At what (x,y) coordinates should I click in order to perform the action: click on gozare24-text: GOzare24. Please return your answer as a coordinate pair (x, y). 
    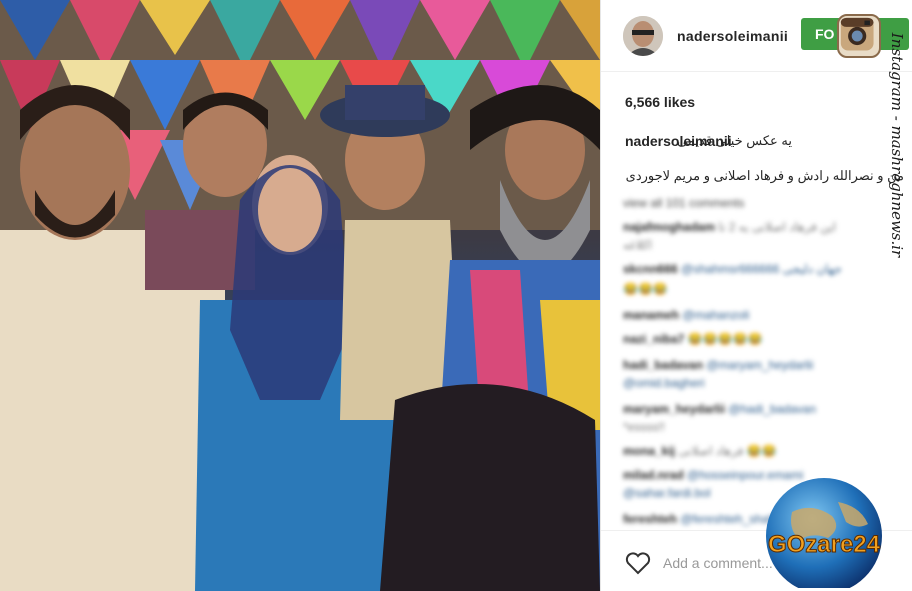
    Looking at the image, I should click on (824, 544).